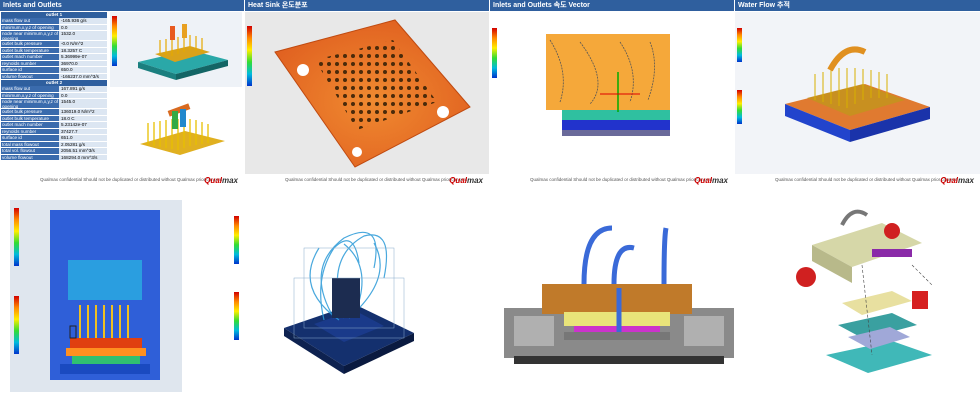  I want to click on table-row: node near minimum,x,y,z of opening 1532.0, so click(54, 36).